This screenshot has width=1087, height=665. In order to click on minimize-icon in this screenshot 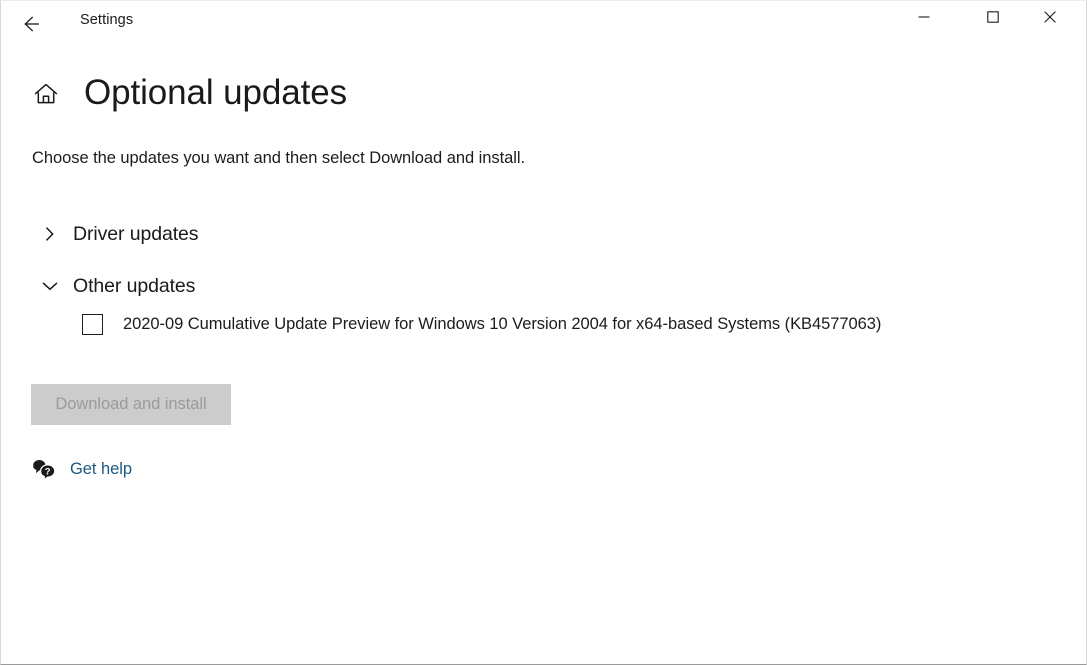, I will do `click(924, 17)`.